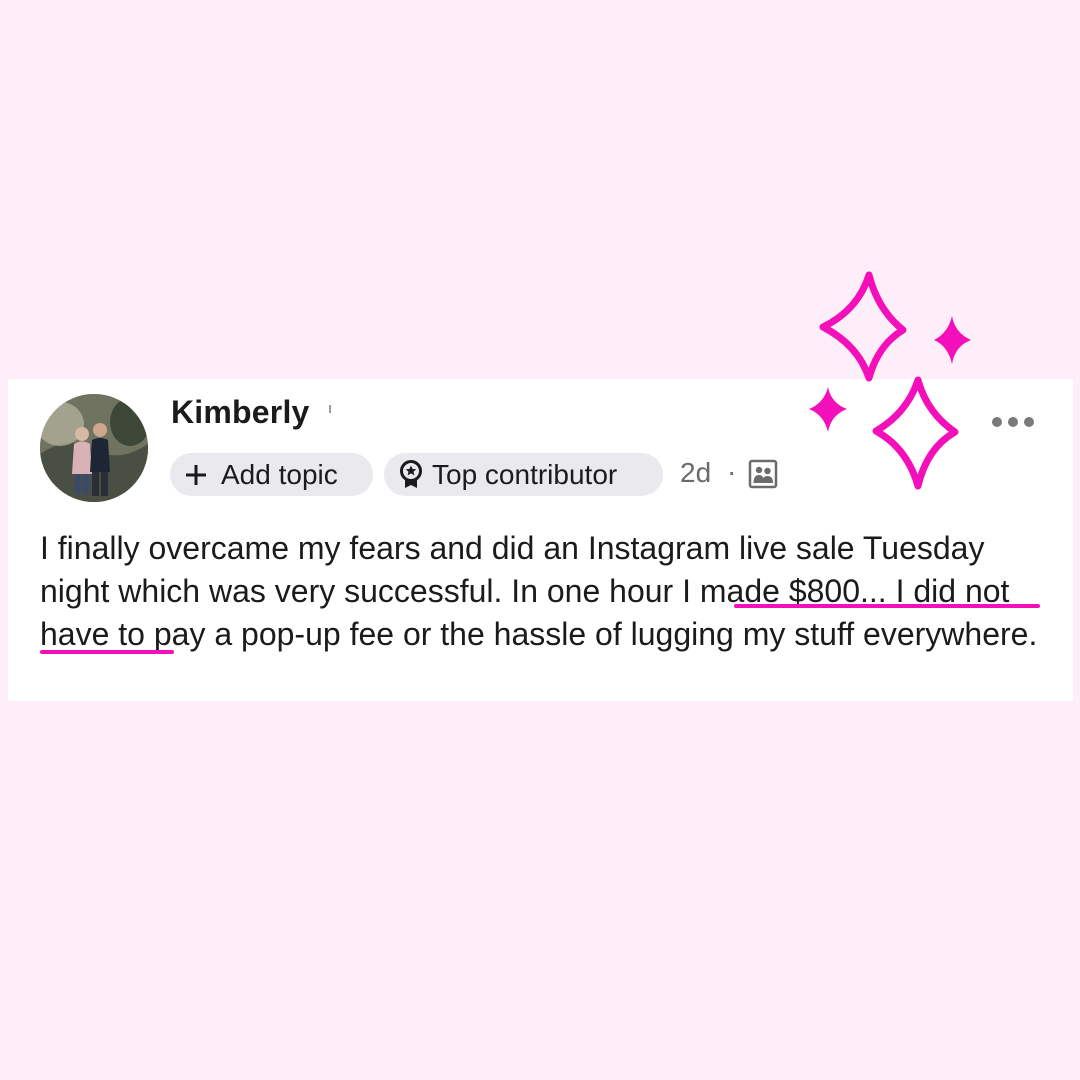  I want to click on plus-icon, so click(196, 475).